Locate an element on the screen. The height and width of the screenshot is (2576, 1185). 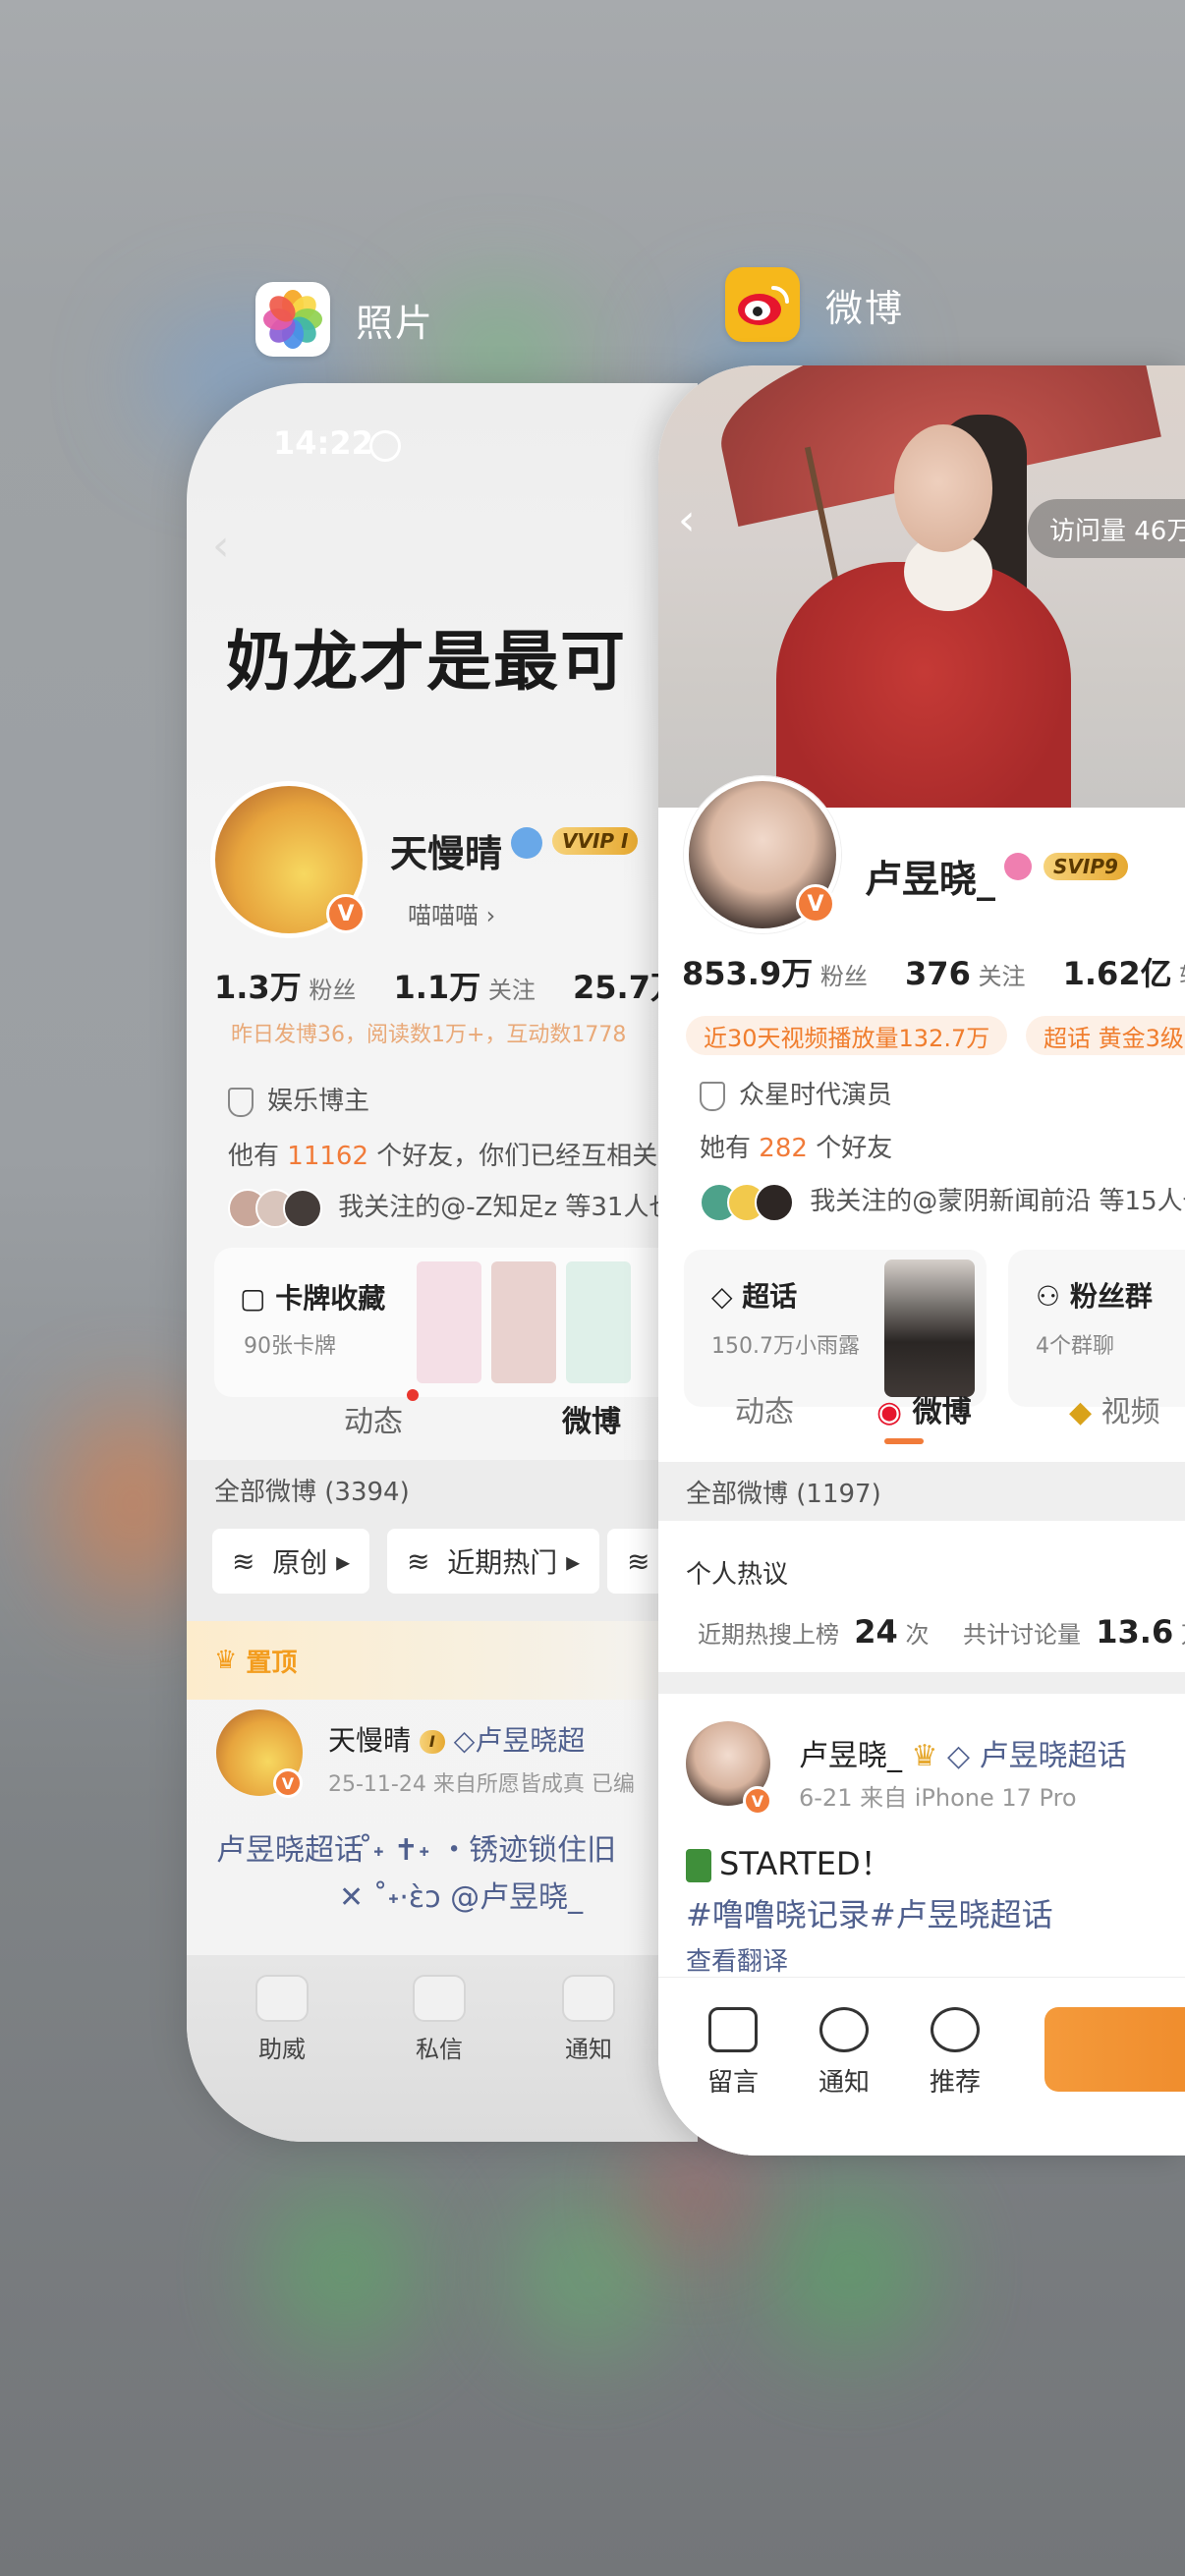
role-row: 娱乐博主 is located at coordinates (298, 1099).